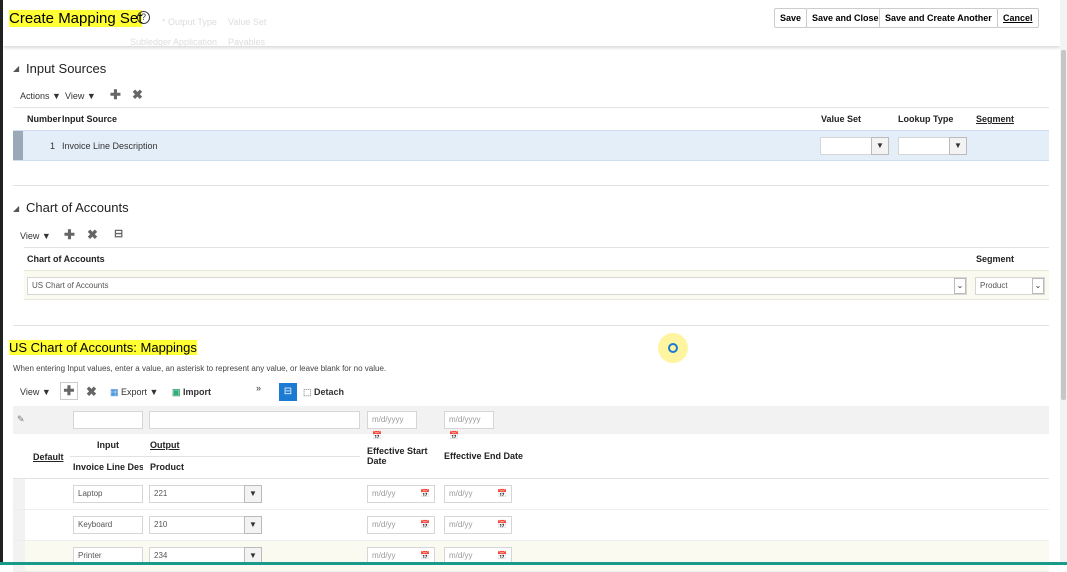  Describe the element at coordinates (103, 347) in the screenshot. I see `section-title: US Chart of Accounts: Mappings` at that location.